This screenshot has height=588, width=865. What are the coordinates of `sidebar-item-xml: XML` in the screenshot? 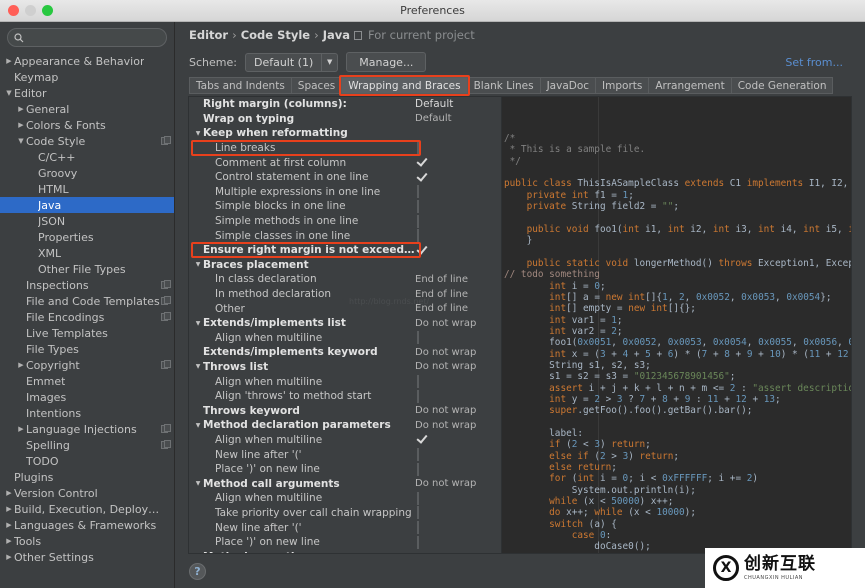 It's located at (87, 253).